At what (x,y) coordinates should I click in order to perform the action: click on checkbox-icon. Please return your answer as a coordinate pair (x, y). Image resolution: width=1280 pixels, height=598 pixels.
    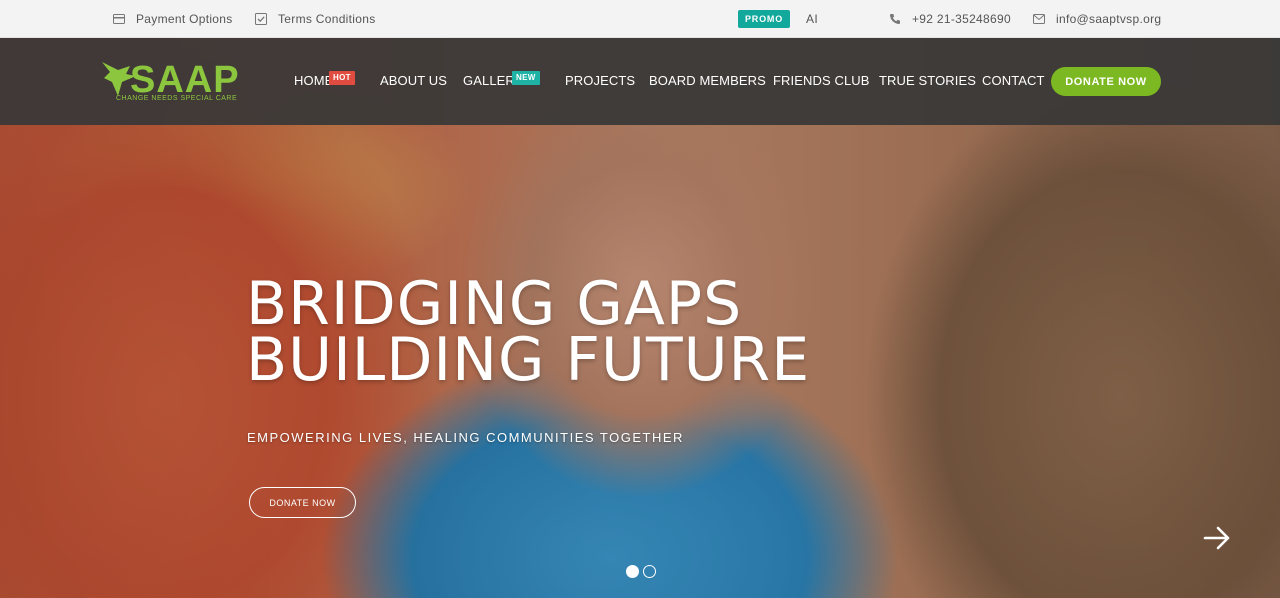
    Looking at the image, I should click on (261, 19).